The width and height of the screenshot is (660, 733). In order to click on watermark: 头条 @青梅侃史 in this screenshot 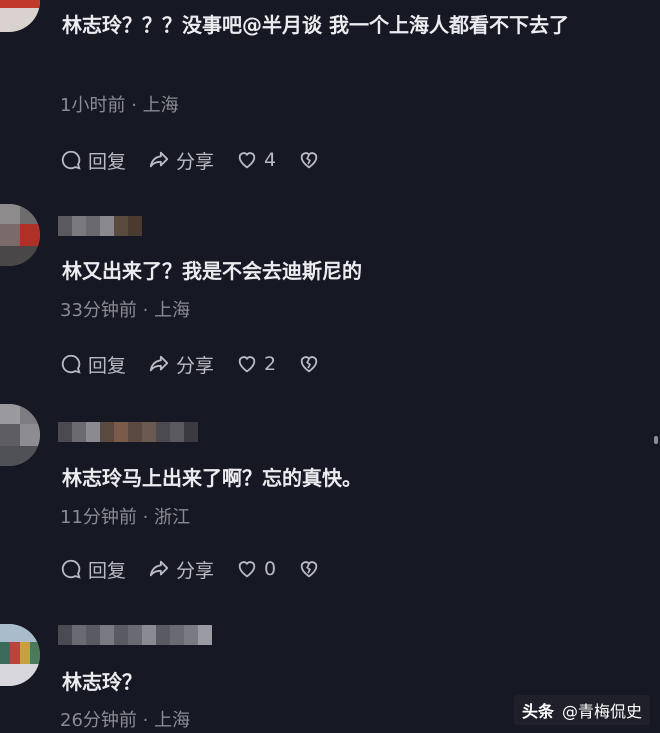, I will do `click(581, 710)`.